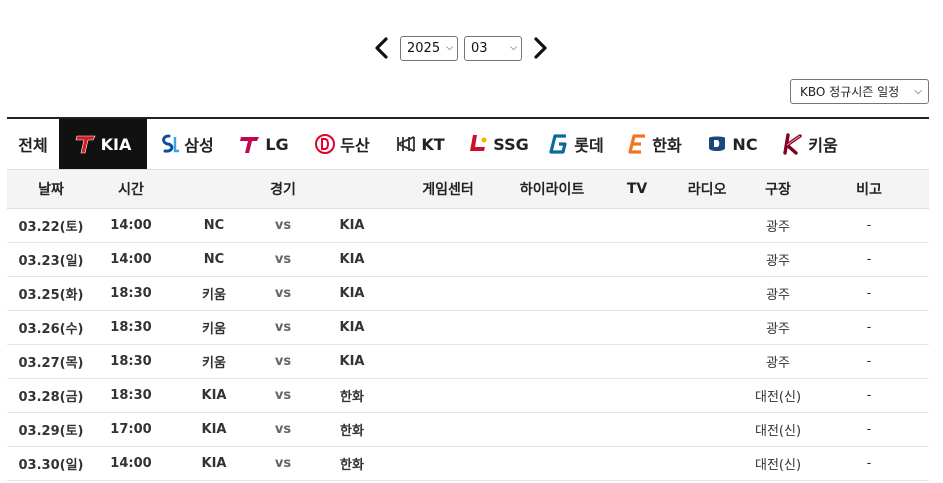 This screenshot has height=483, width=943. I want to click on kia-logo-icon, so click(86, 144).